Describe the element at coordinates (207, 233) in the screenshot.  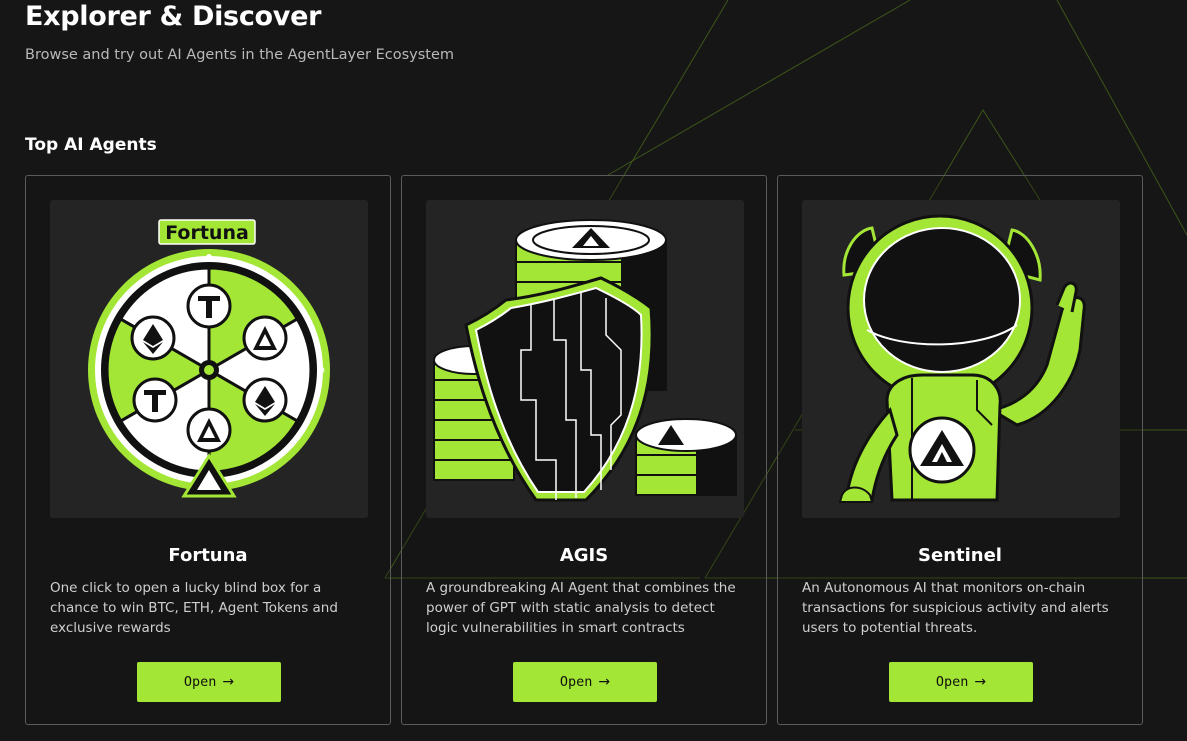
I see `fortuna-logo-text: Fortuna` at that location.